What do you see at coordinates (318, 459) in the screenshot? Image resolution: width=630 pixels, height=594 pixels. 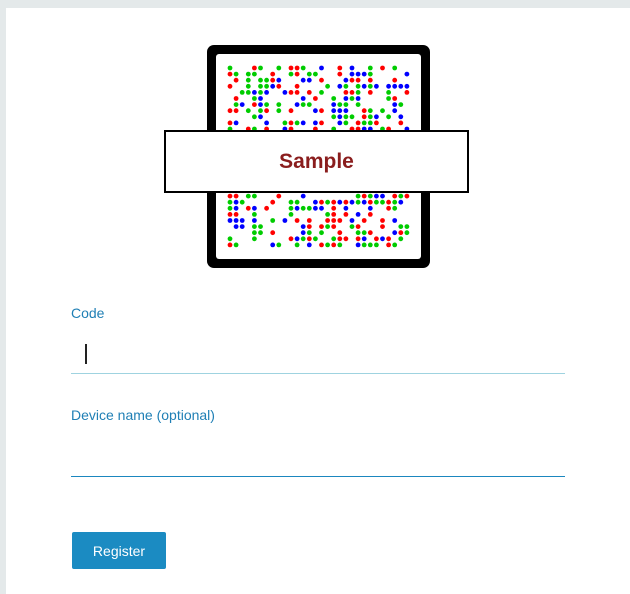 I see `device-name-input` at bounding box center [318, 459].